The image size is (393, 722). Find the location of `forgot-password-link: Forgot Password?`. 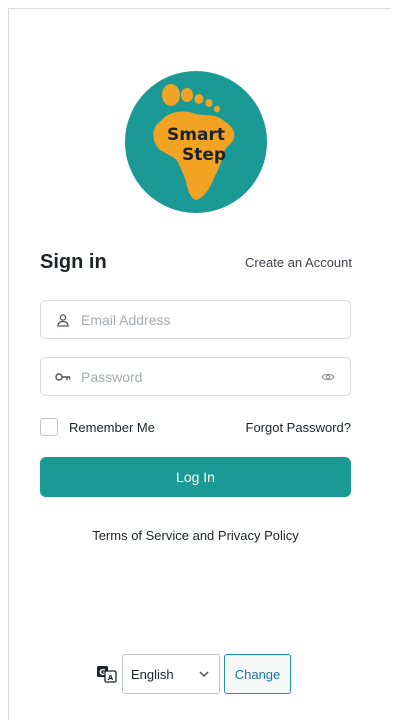

forgot-password-link: Forgot Password? is located at coordinates (299, 427).